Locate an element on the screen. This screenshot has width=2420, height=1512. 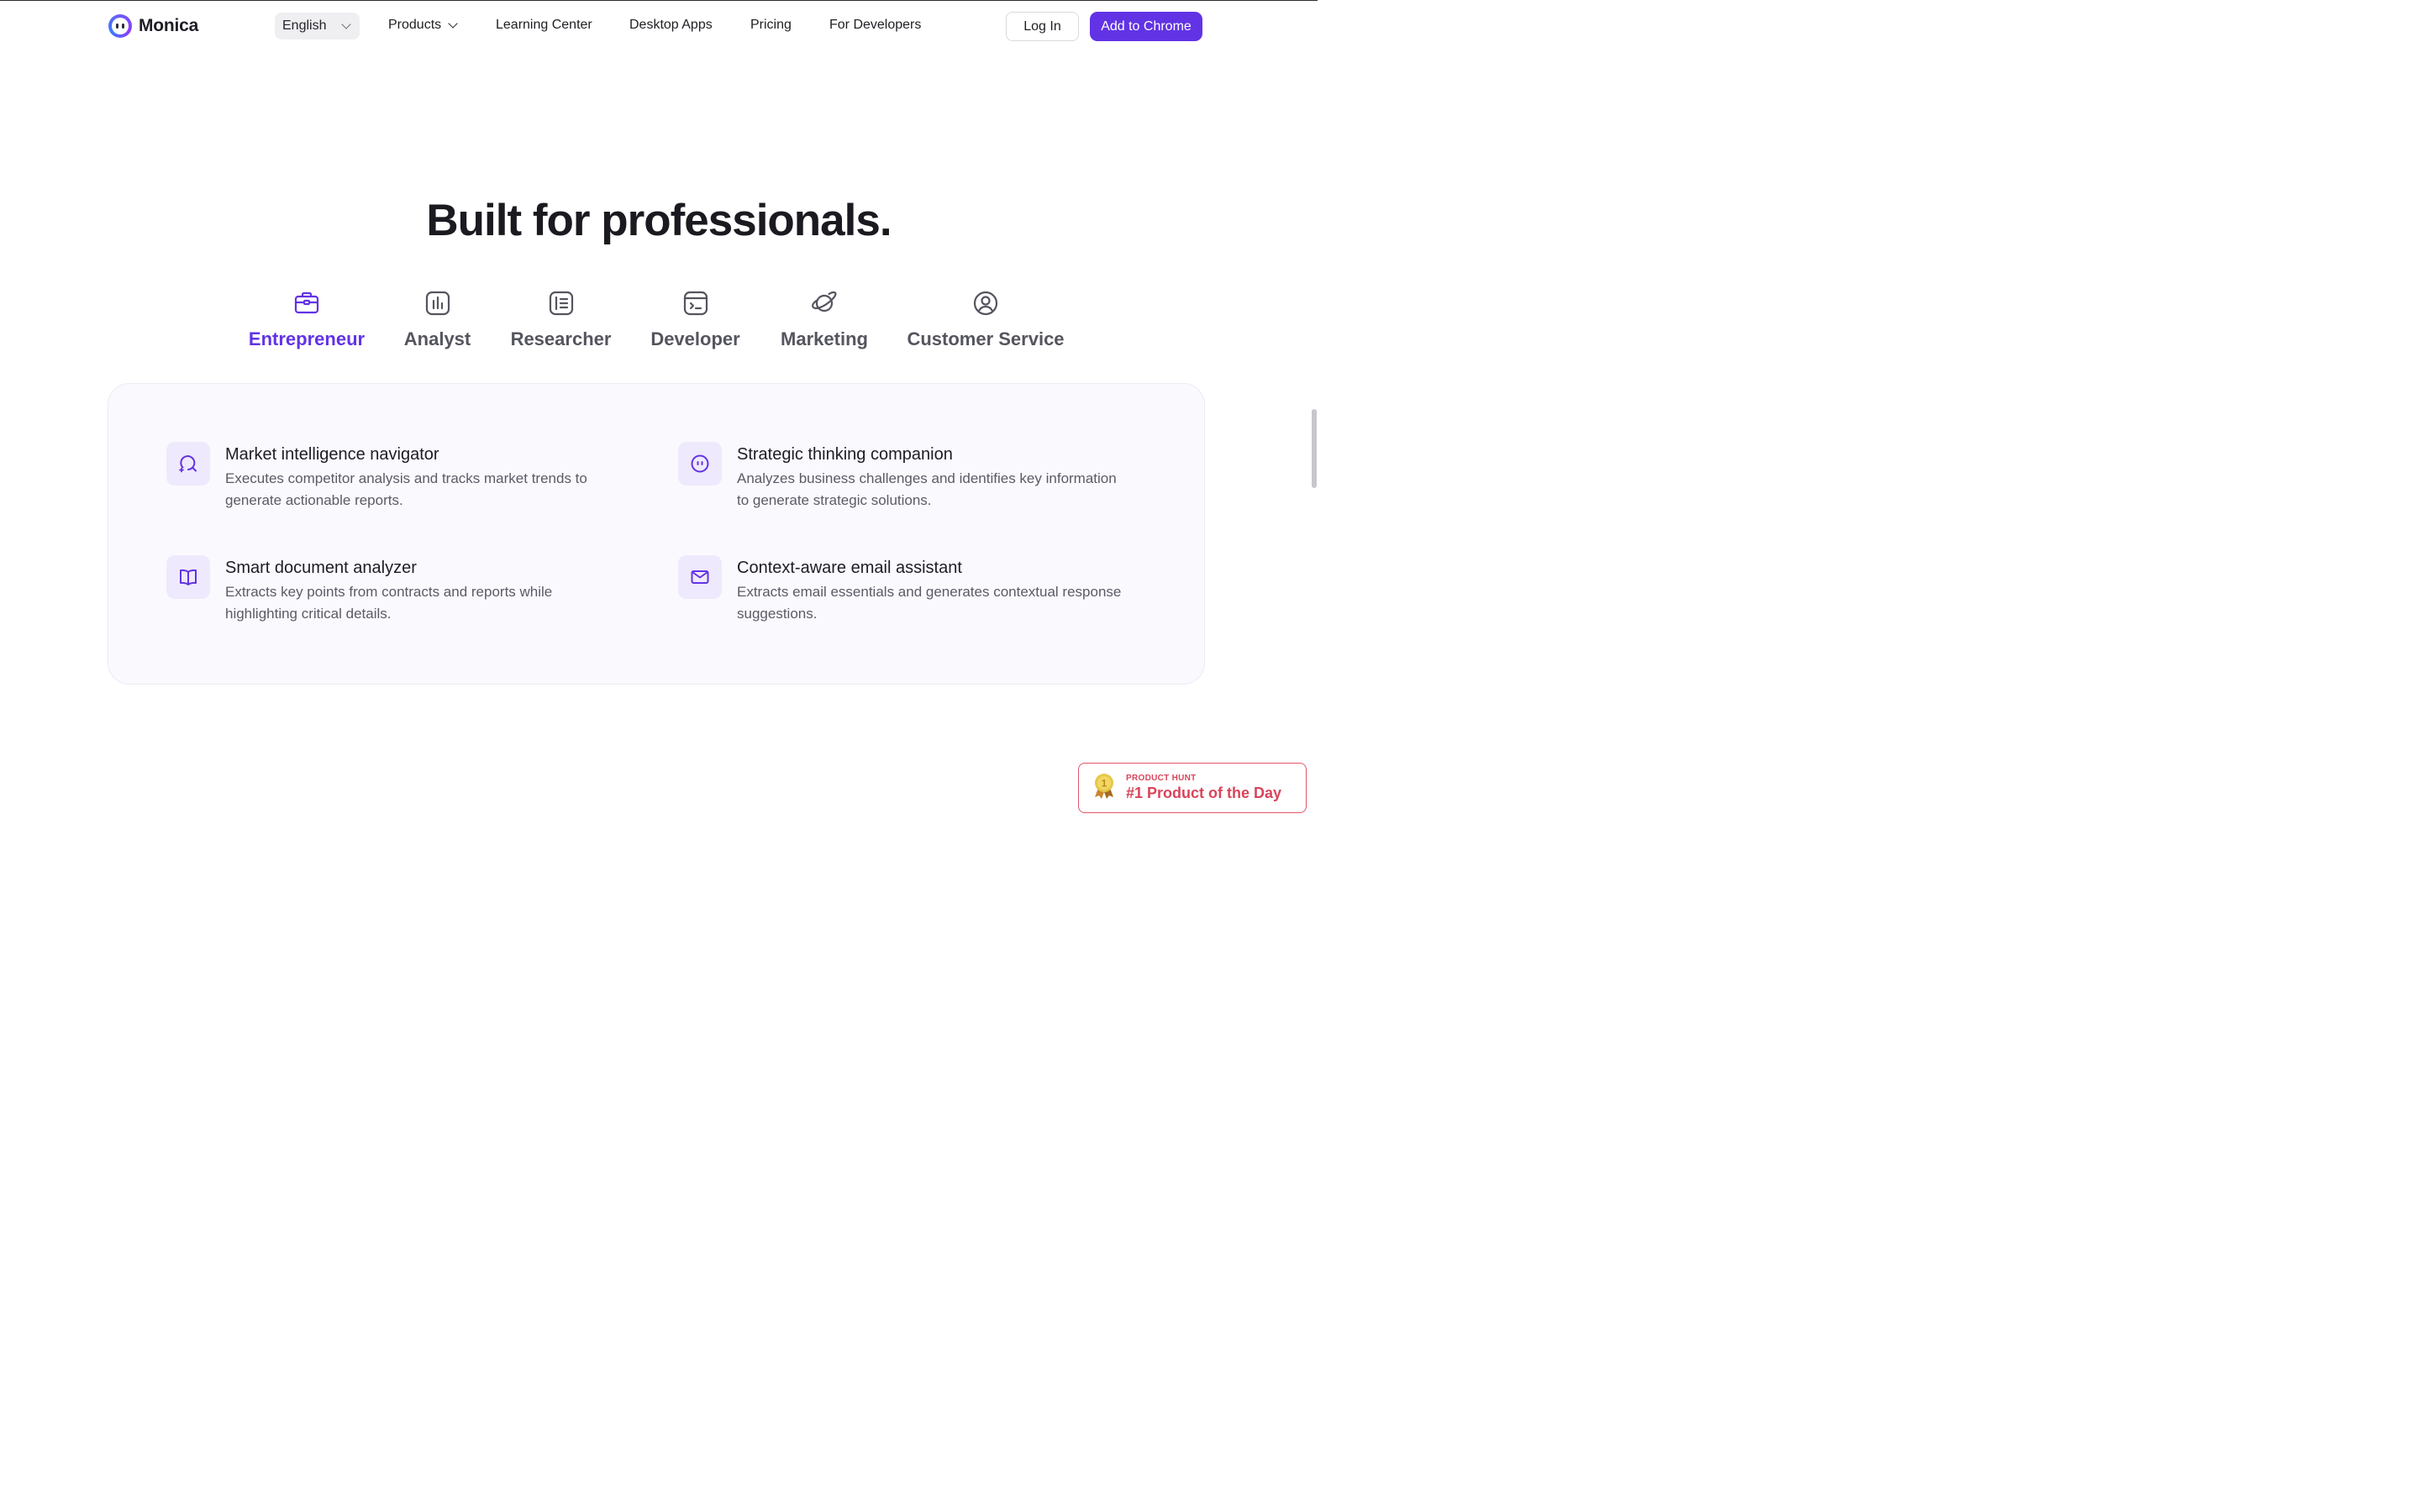
briefcase-icon is located at coordinates (306, 303).